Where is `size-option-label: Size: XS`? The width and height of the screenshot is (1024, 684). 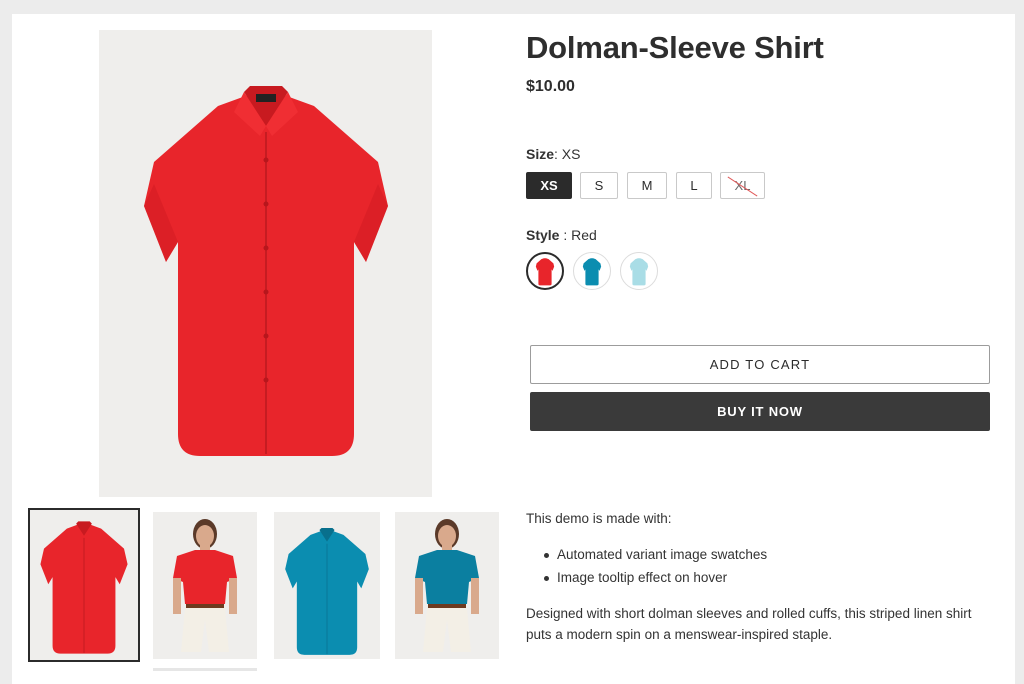
size-option-label: Size: XS is located at coordinates (553, 154).